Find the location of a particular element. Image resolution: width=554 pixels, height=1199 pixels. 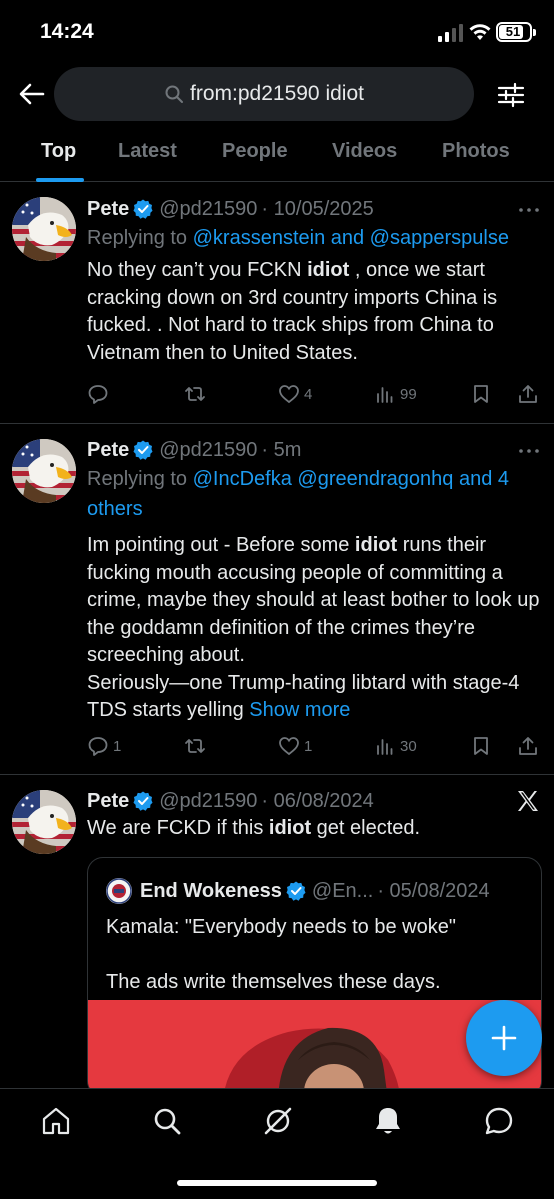

tweet-actions: 4 99 is located at coordinates (314, 394).